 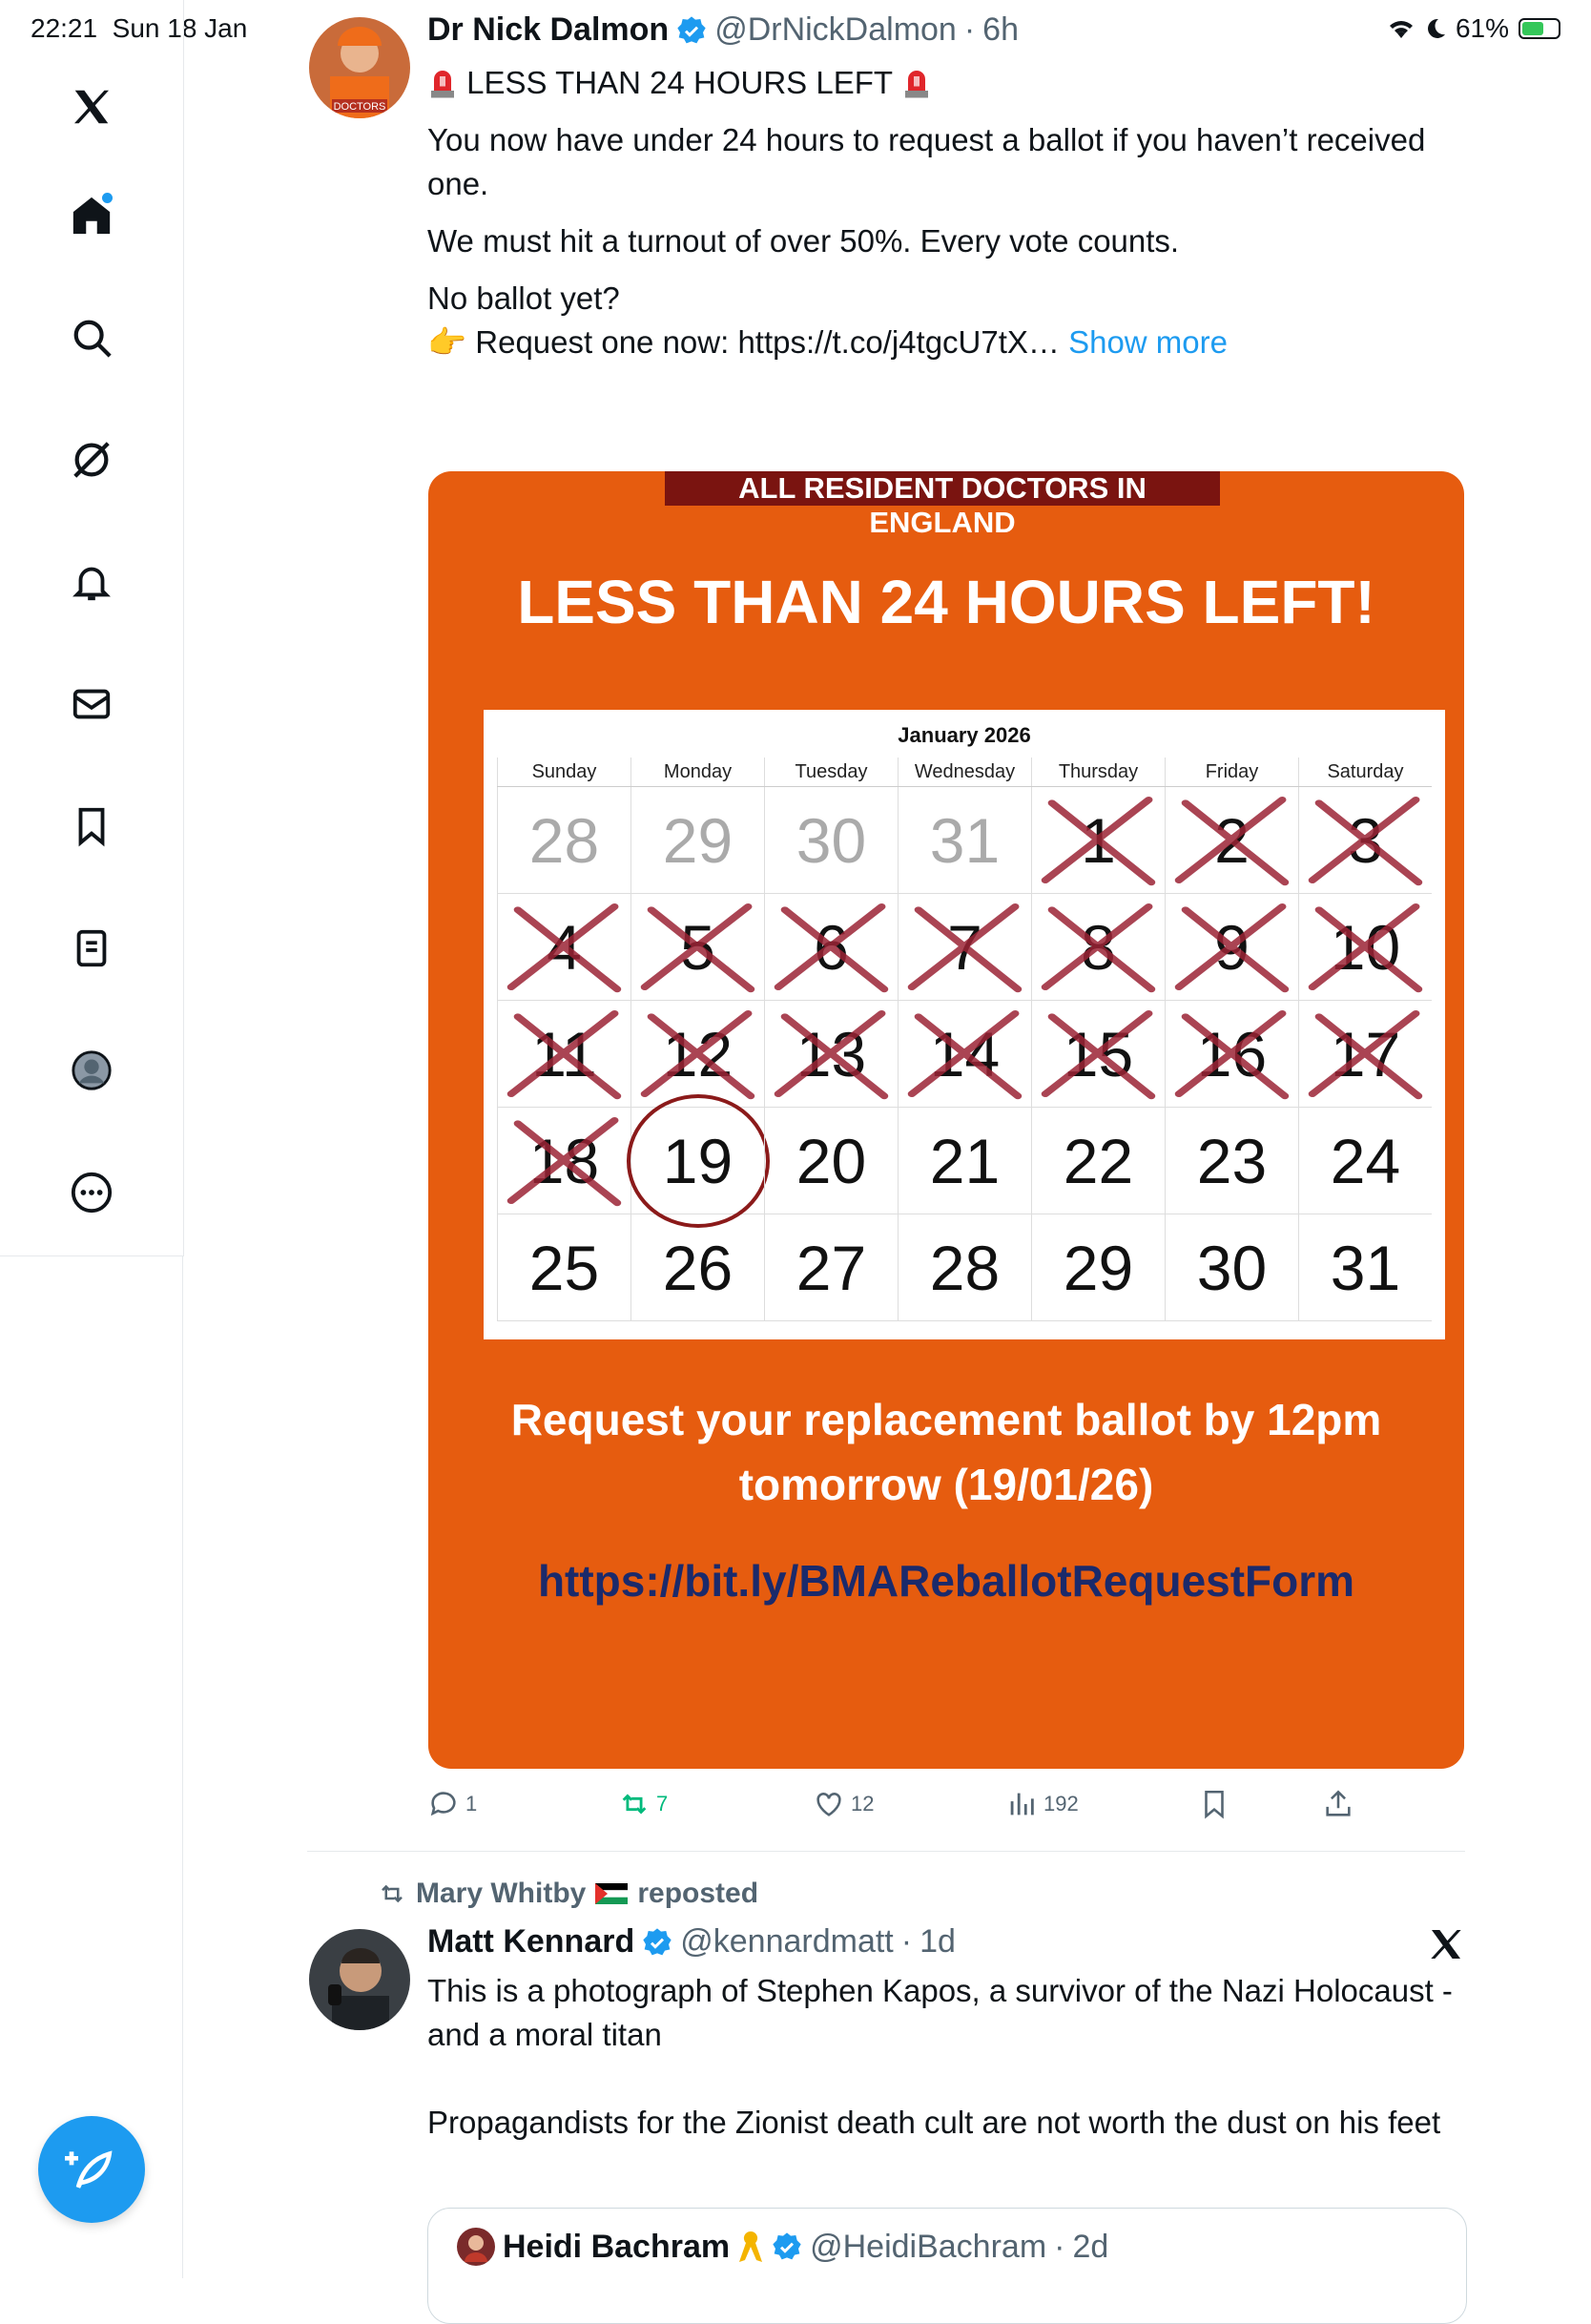 I want to click on calendar-day: 8, so click(x=1098, y=947).